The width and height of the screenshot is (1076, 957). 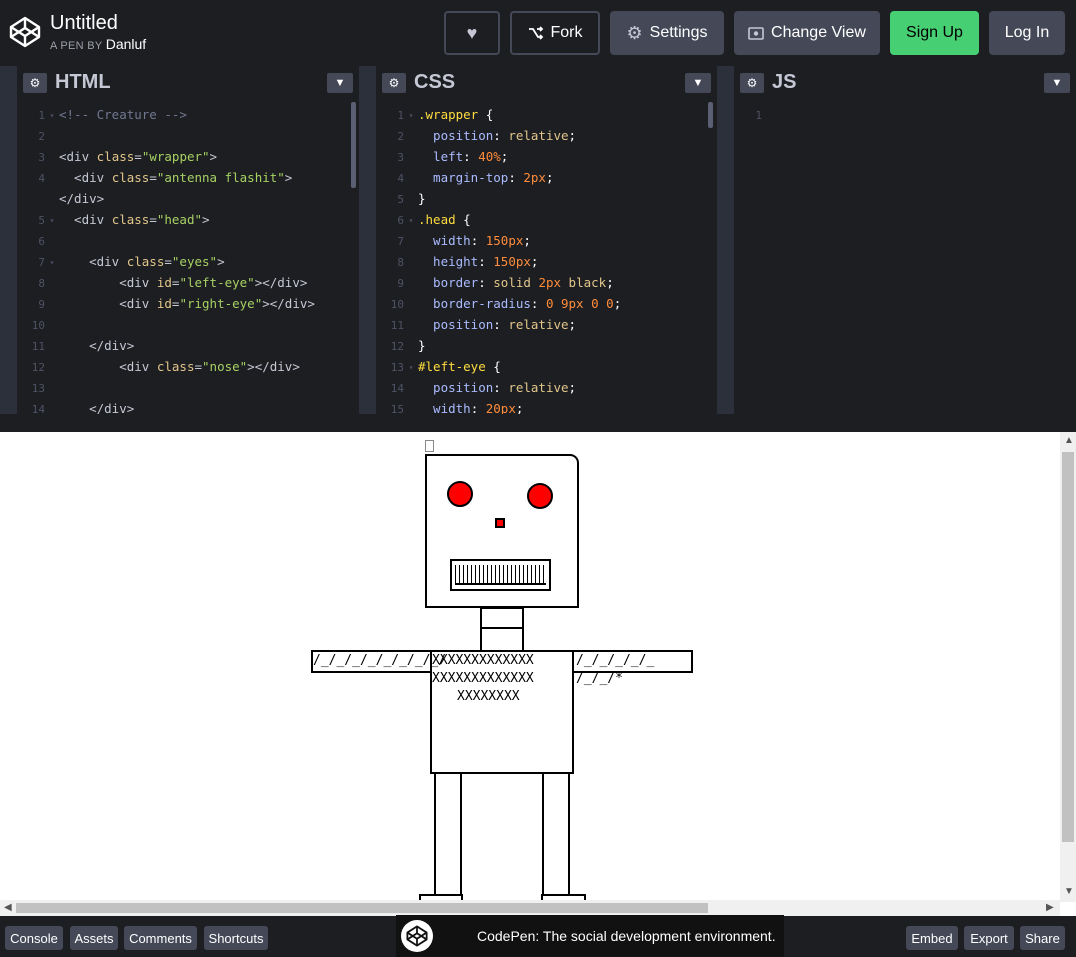 I want to click on preview-horizontal-scroll-thumb, so click(x=362, y=908).